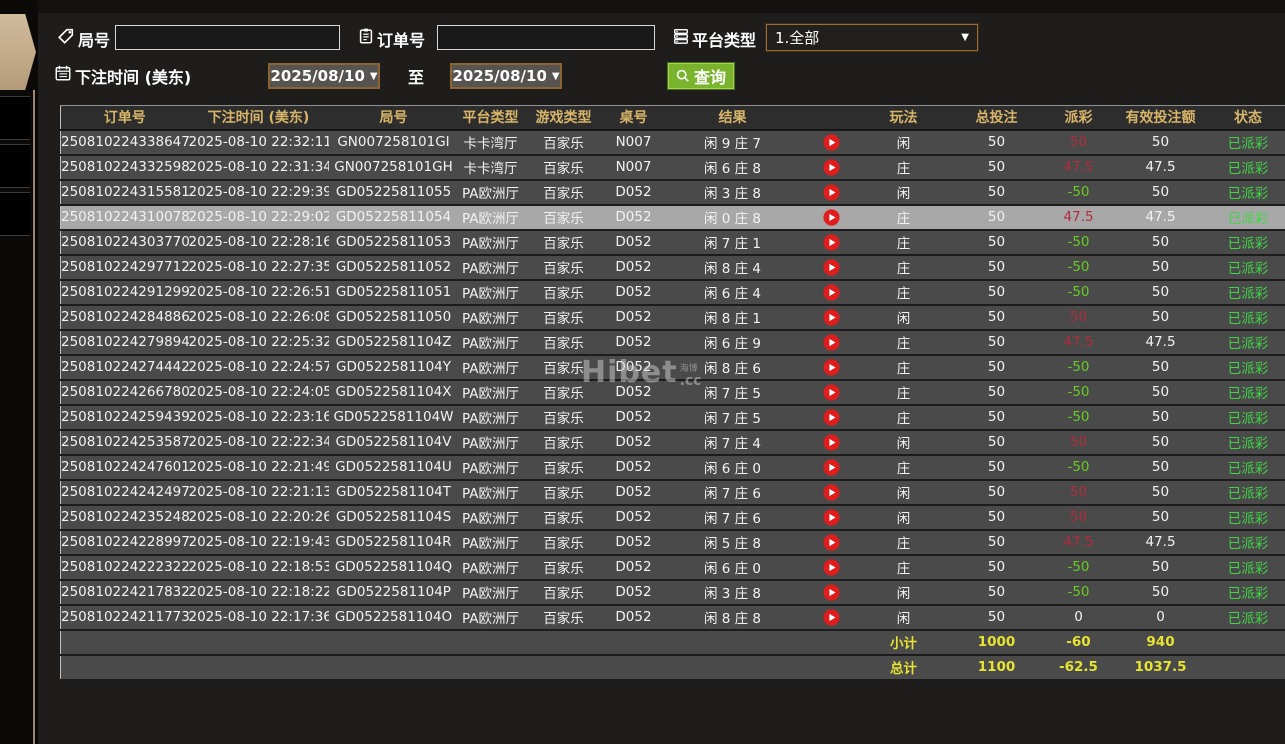 The width and height of the screenshot is (1285, 744). Describe the element at coordinates (393, 118) in the screenshot. I see `col-header-round: 局号` at that location.